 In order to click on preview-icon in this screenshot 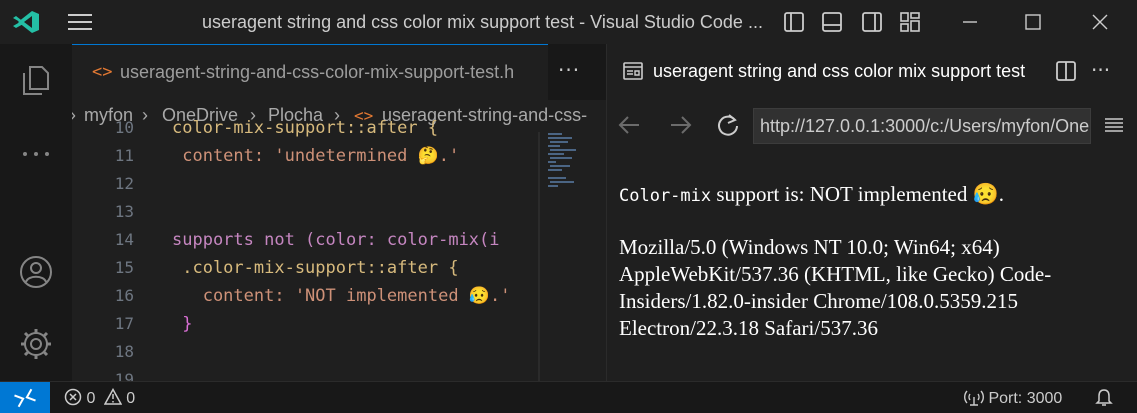, I will do `click(633, 71)`.